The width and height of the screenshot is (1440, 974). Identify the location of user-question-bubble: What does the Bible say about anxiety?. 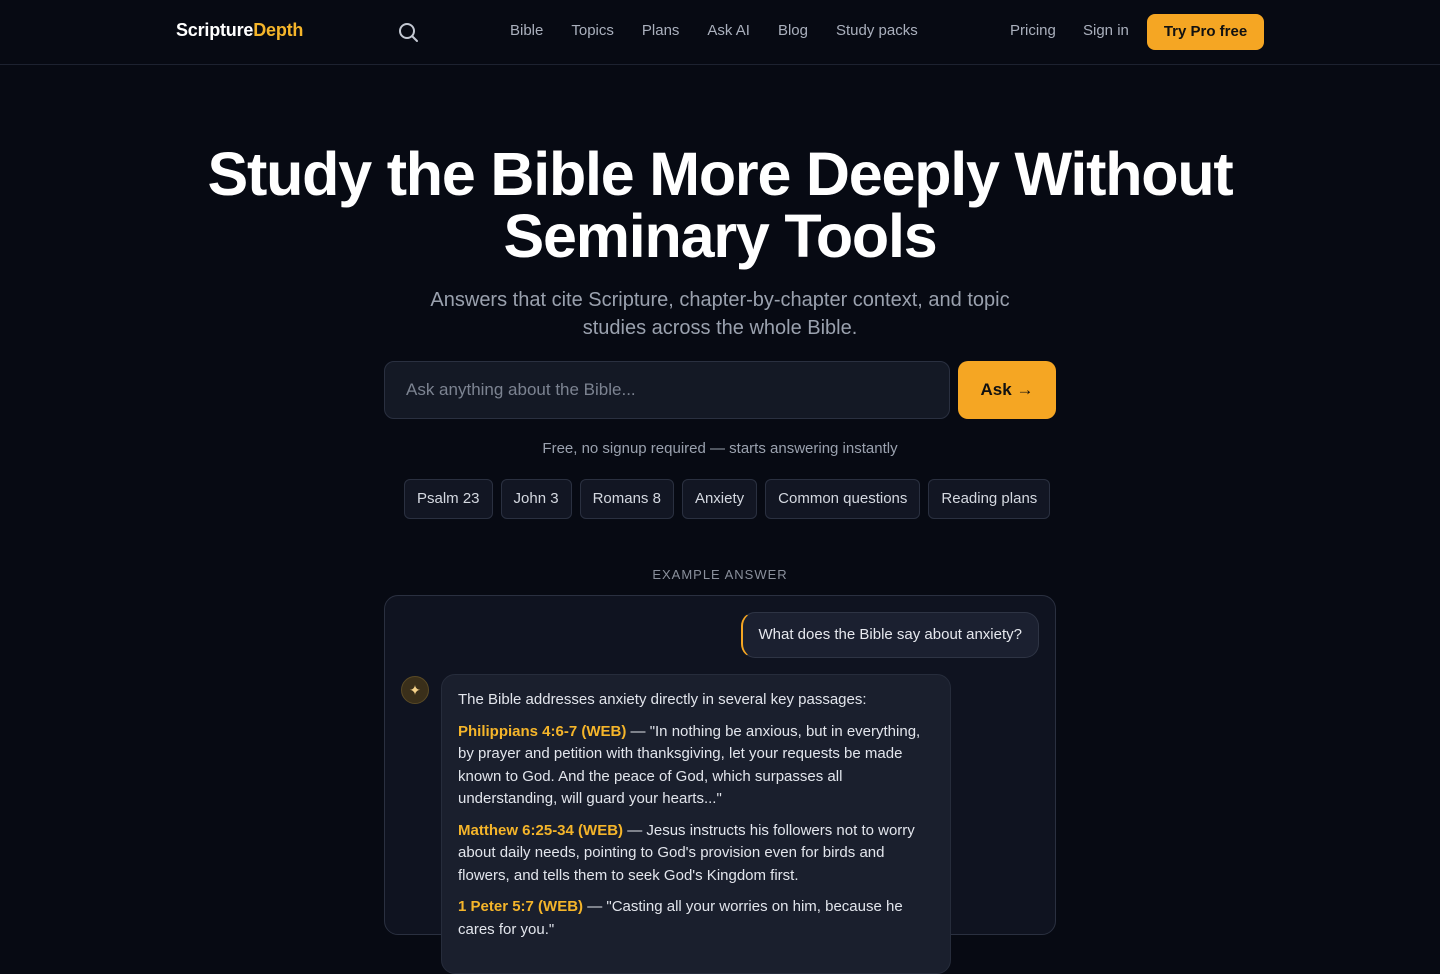
(889, 635).